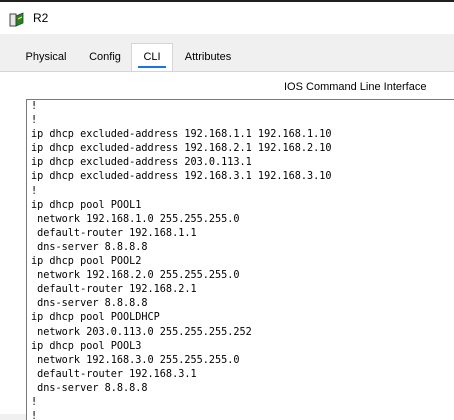  I want to click on tab-cli: CLI, so click(152, 57).